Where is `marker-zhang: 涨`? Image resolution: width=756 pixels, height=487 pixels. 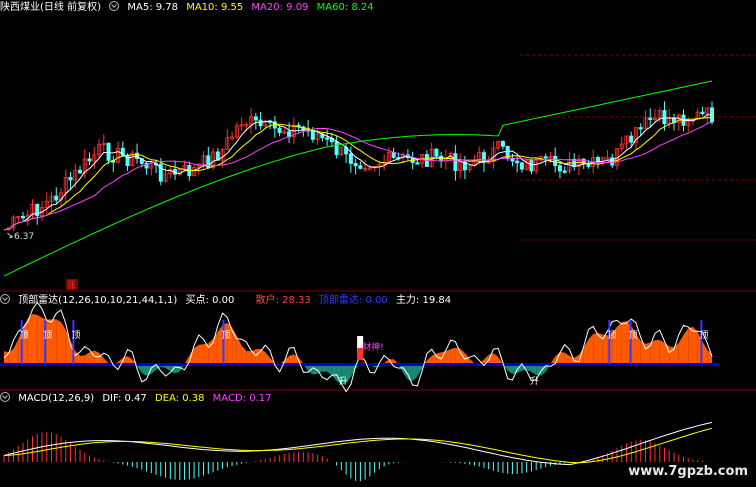
marker-zhang: 涨 is located at coordinates (71, 285).